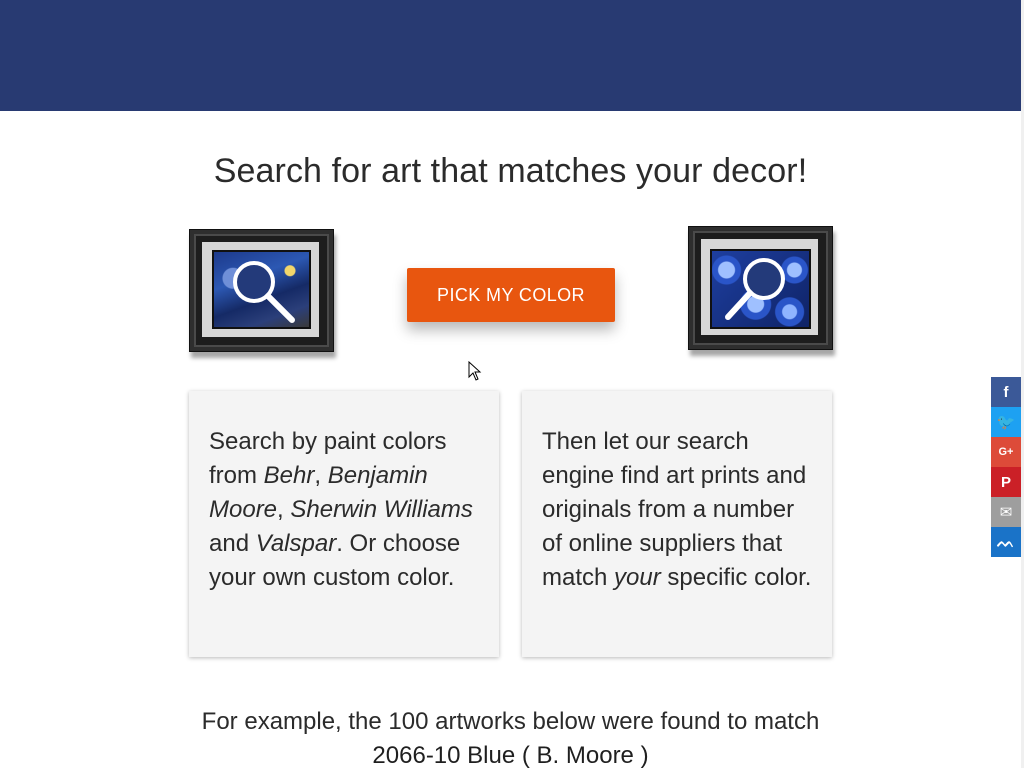 This screenshot has width=1024, height=773. Describe the element at coordinates (510, 171) in the screenshot. I see `page-title: Search for art that matches your decor!` at that location.